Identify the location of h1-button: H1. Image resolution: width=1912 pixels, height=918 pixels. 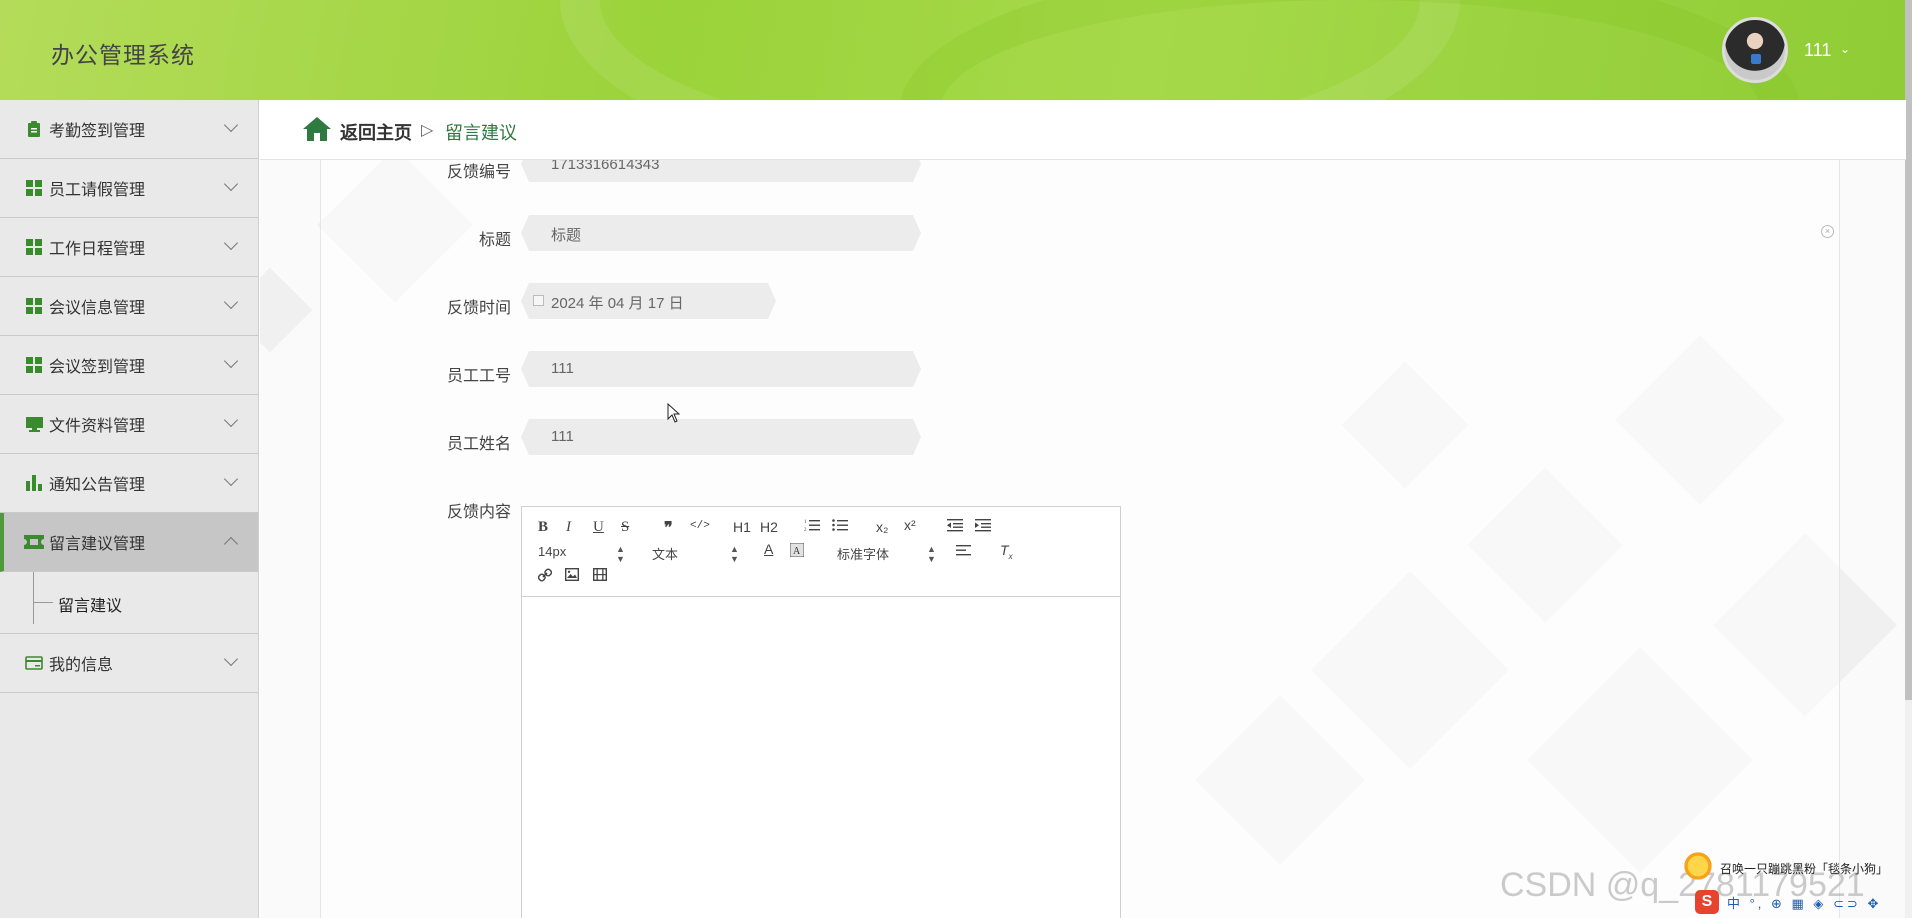
(742, 527).